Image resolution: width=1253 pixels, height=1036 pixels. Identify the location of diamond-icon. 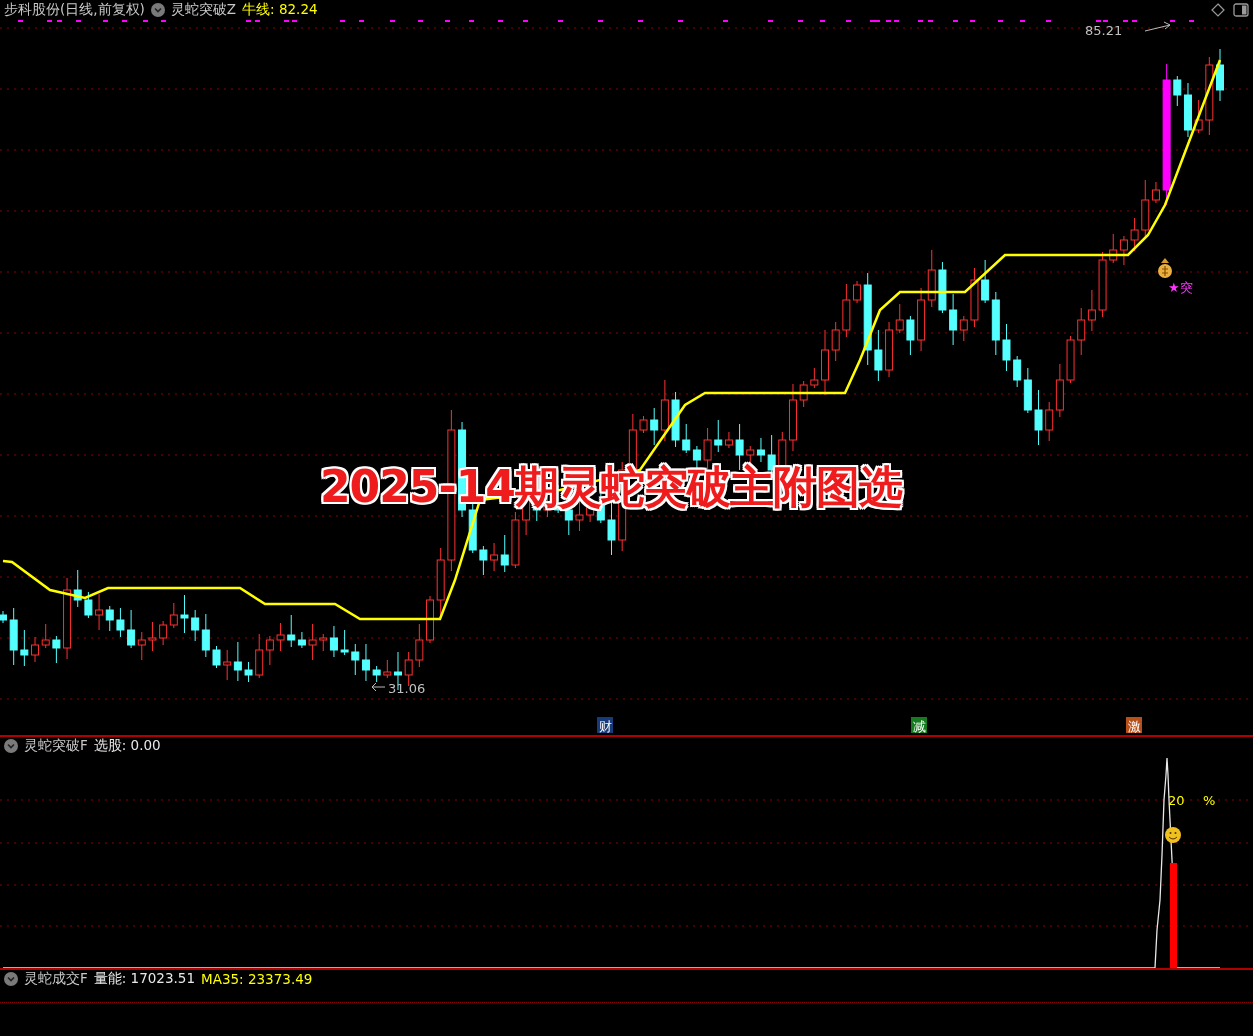
(1218, 10).